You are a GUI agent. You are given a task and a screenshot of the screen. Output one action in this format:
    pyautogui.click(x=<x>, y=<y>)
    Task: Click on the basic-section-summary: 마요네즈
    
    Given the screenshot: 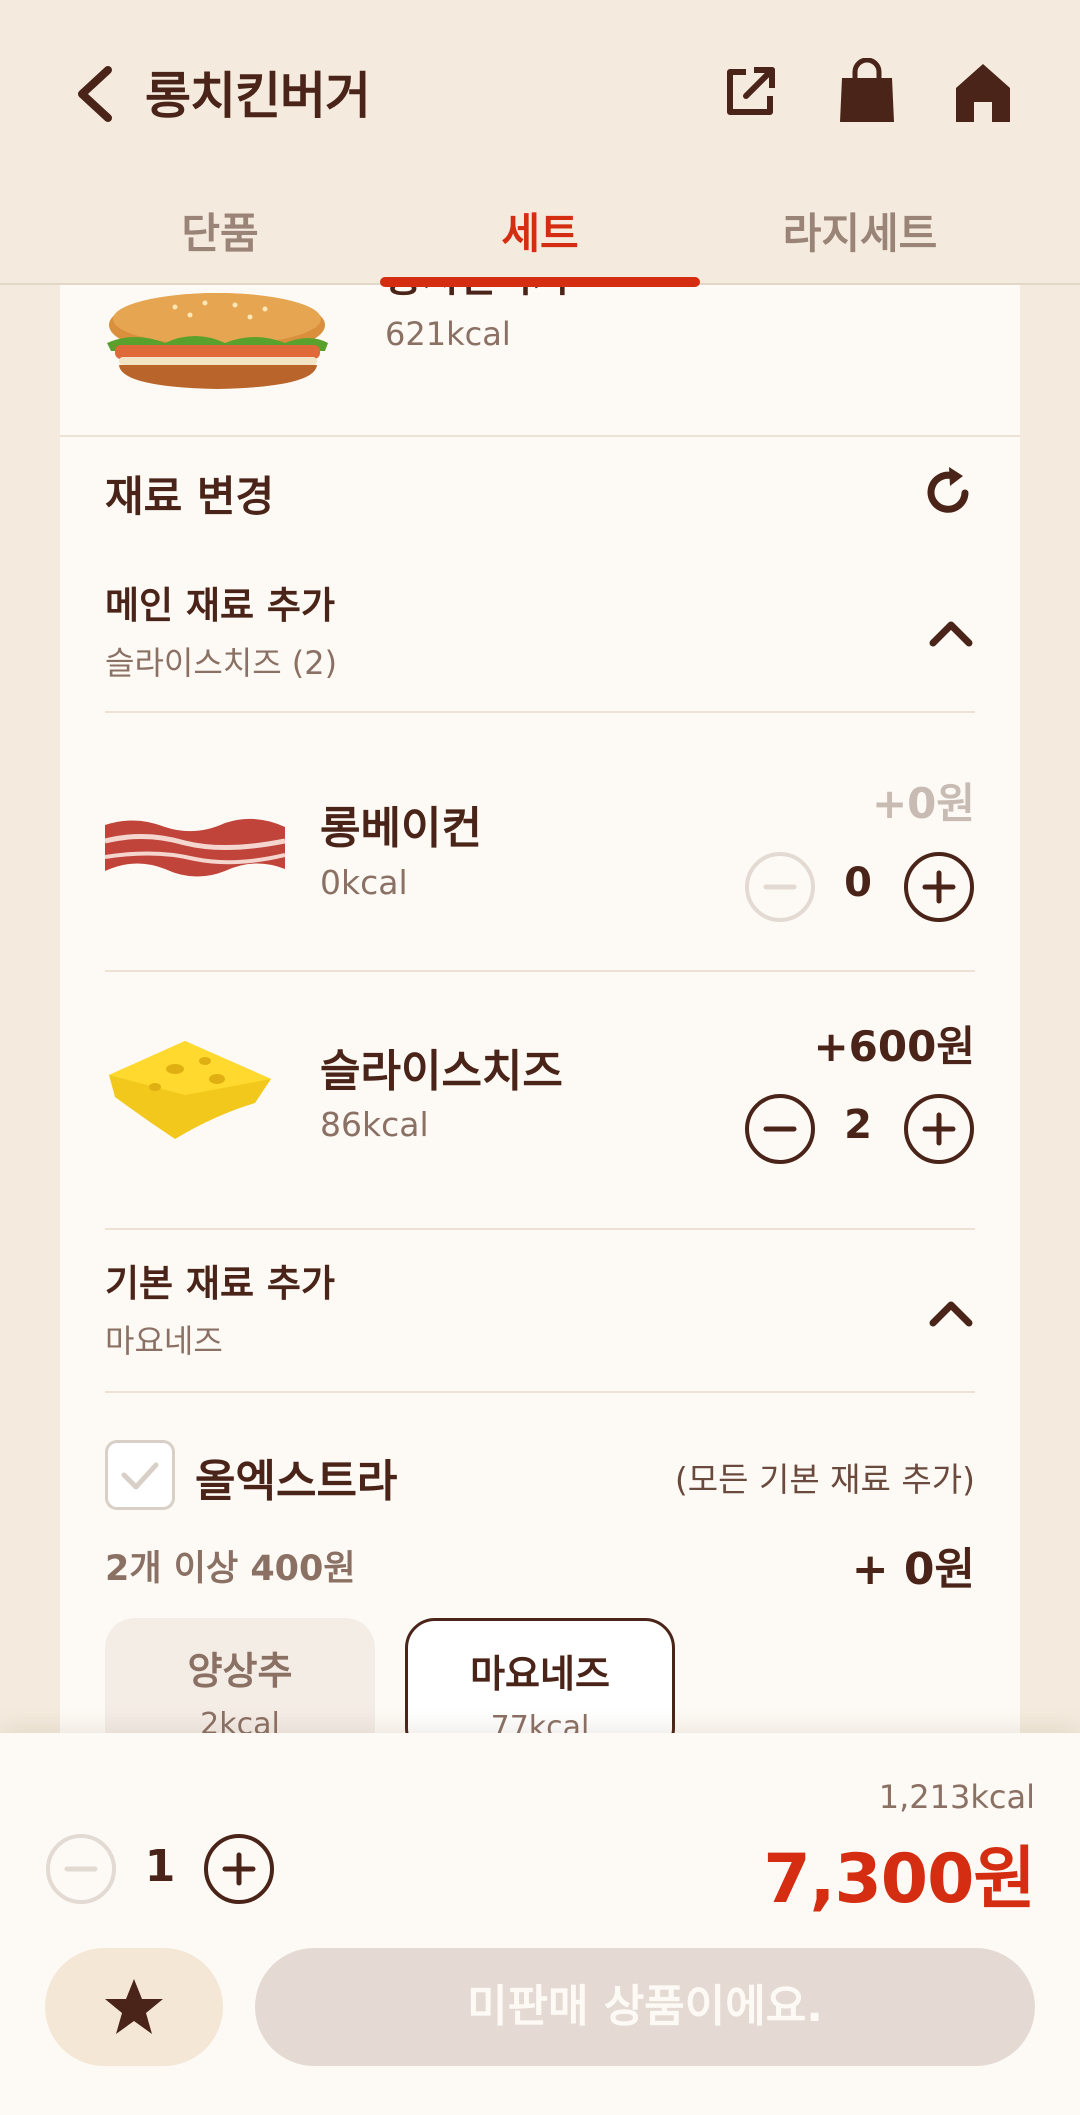 What is the action you would take?
    pyautogui.click(x=164, y=1341)
    